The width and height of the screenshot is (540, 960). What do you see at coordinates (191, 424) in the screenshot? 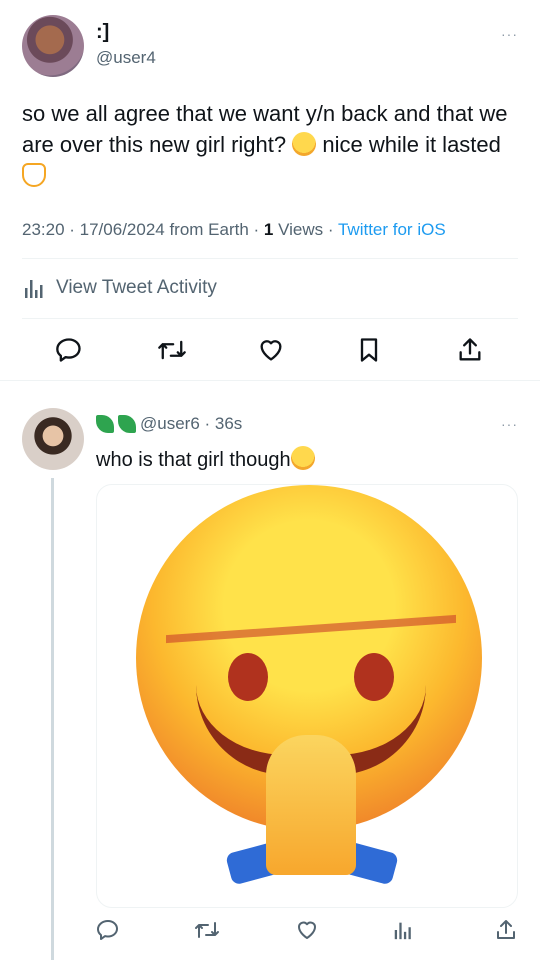
I see `reply-handle: @user6 · 36s` at bounding box center [191, 424].